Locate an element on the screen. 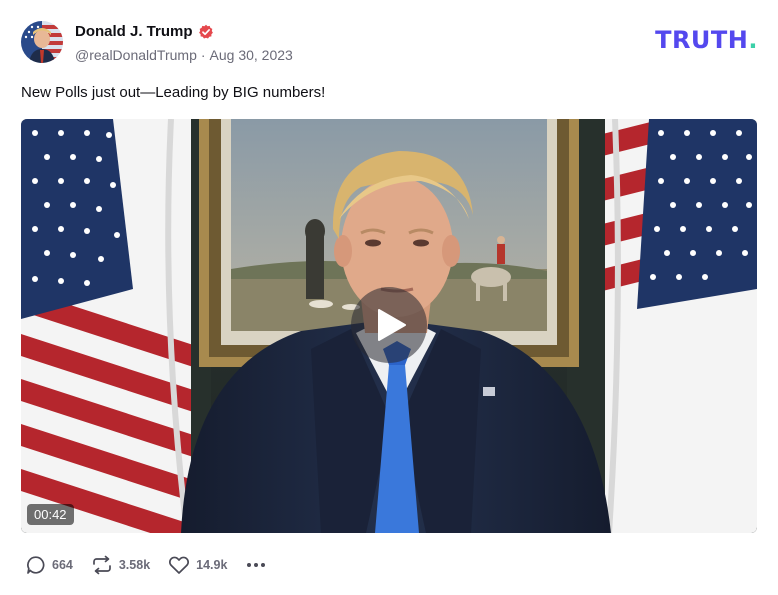 The image size is (778, 595). author-handle: @realDonaldTrump is located at coordinates (136, 55).